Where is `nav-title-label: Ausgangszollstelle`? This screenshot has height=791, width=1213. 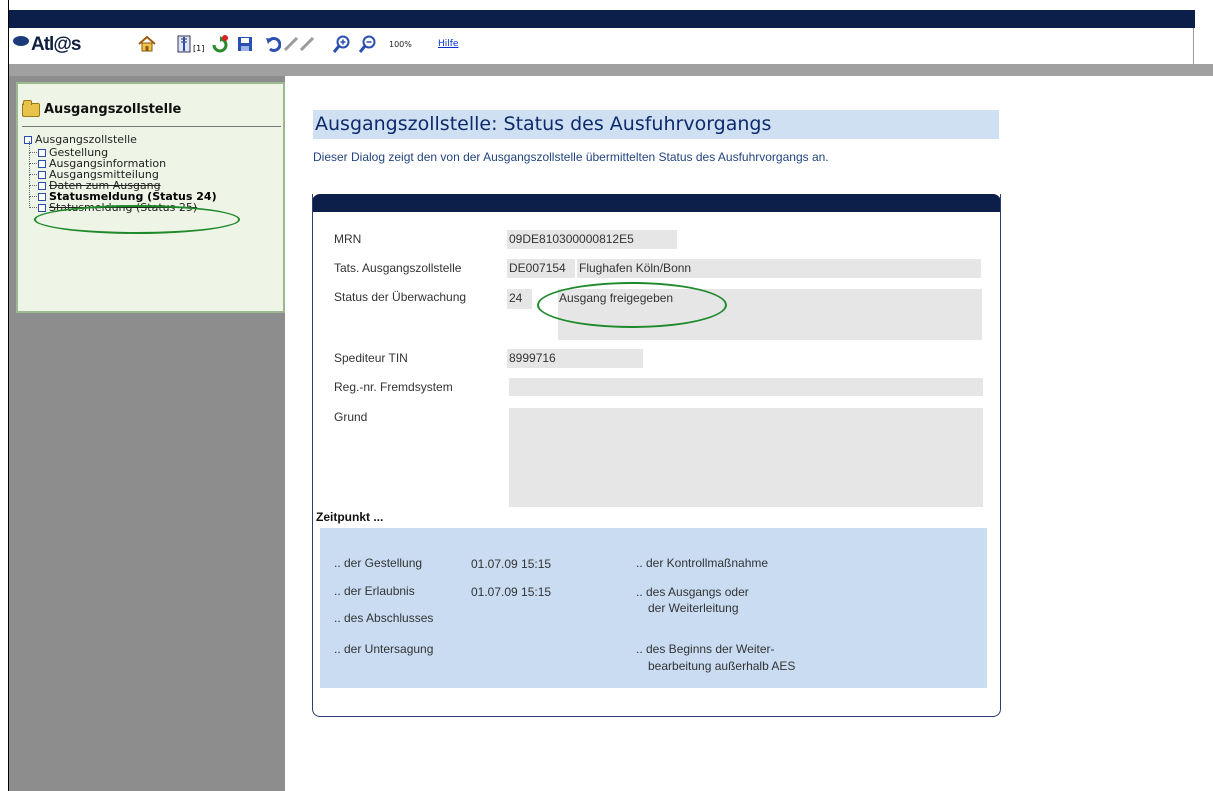
nav-title-label: Ausgangszollstelle is located at coordinates (113, 109).